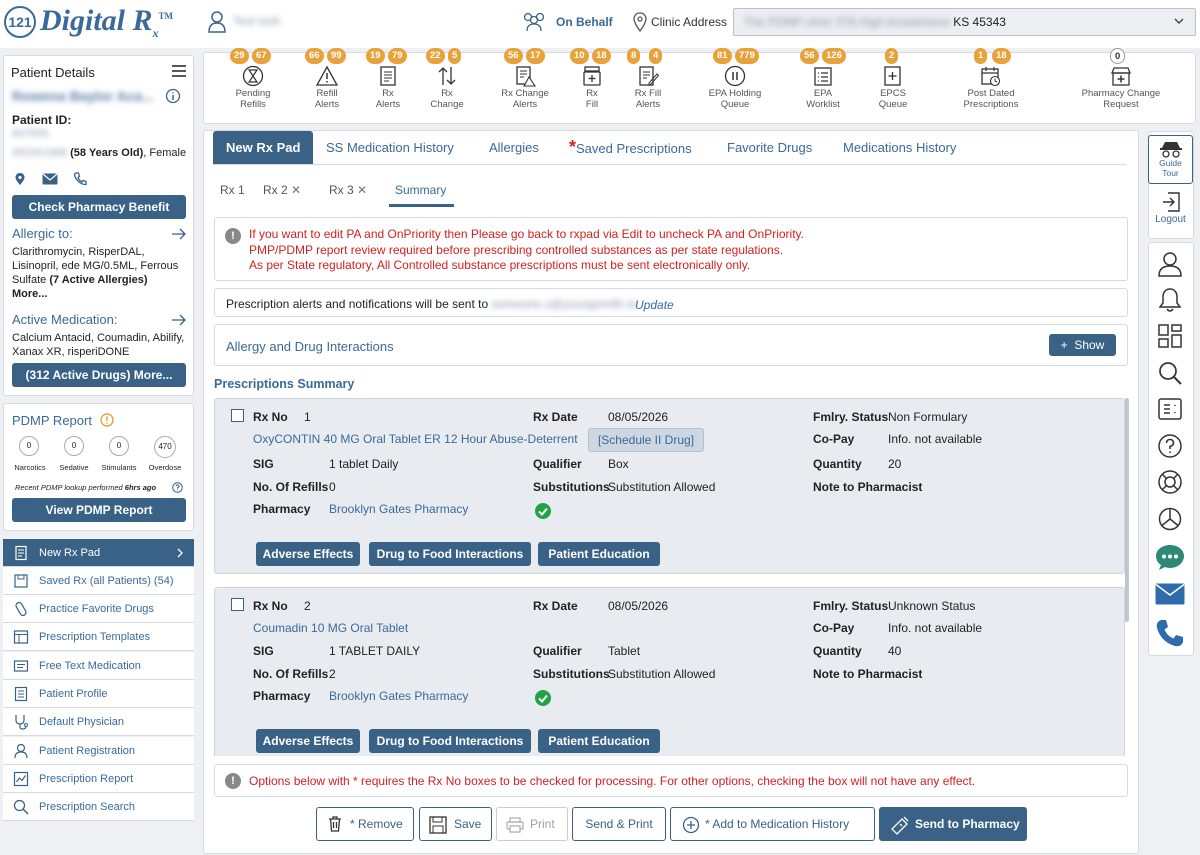 Image resolution: width=1200 pixels, height=855 pixels. What do you see at coordinates (1170, 632) in the screenshot?
I see `phone-call-icon` at bounding box center [1170, 632].